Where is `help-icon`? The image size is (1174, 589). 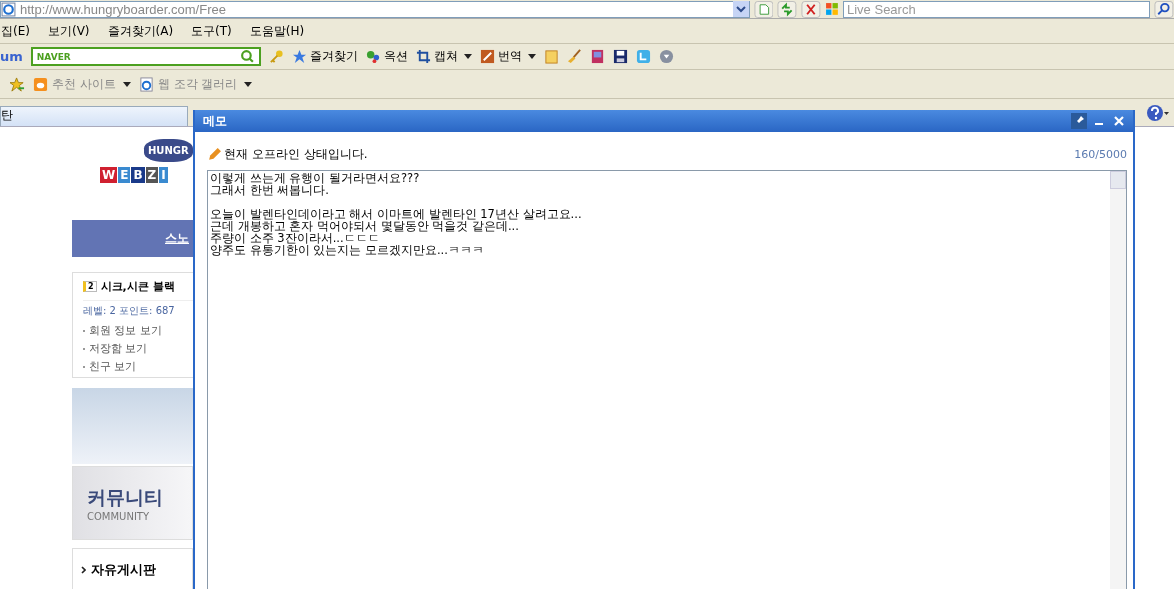 help-icon is located at coordinates (1158, 113).